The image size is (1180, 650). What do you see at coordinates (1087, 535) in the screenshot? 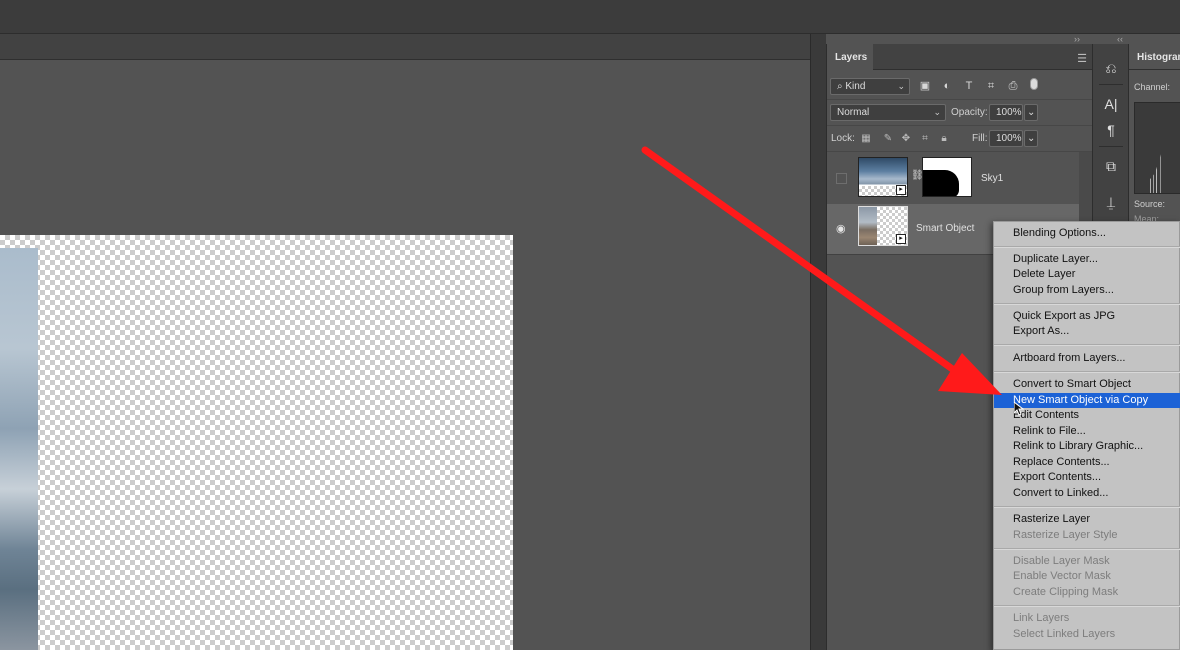
I see `menu-item-rasterize-layer-style: Rasterize Layer Style` at bounding box center [1087, 535].